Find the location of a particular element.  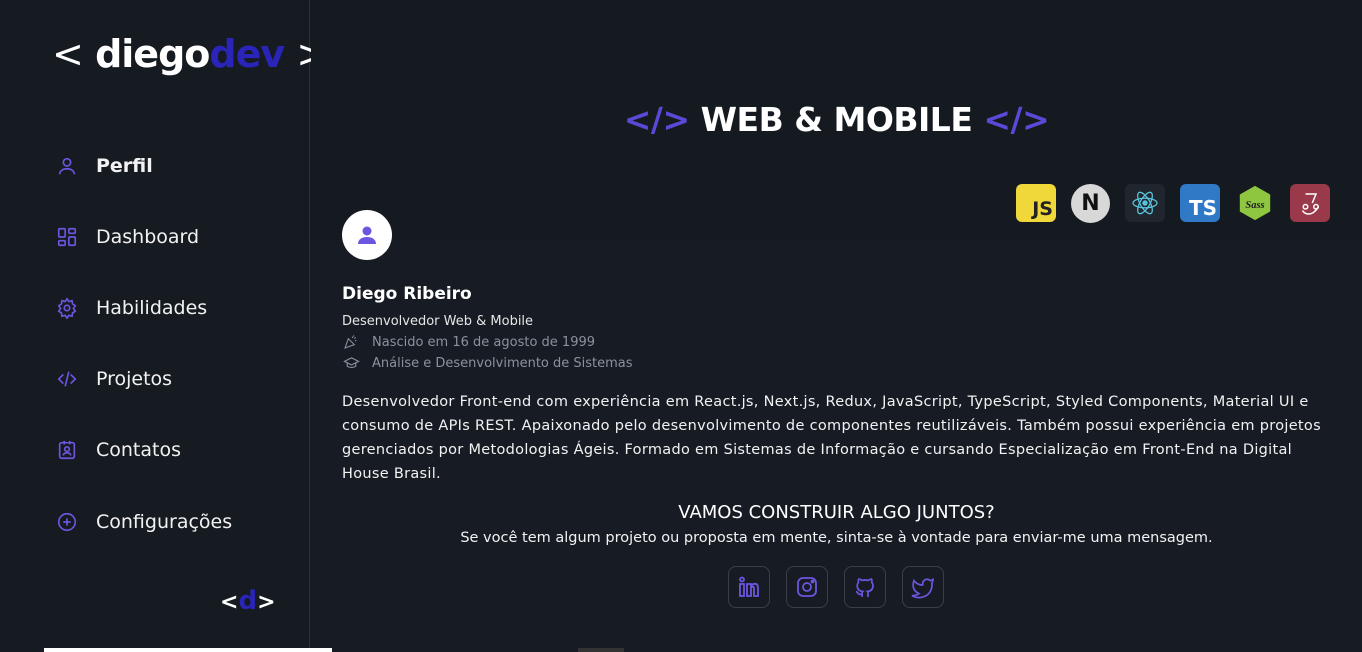

logo-name: diego is located at coordinates (152, 54).